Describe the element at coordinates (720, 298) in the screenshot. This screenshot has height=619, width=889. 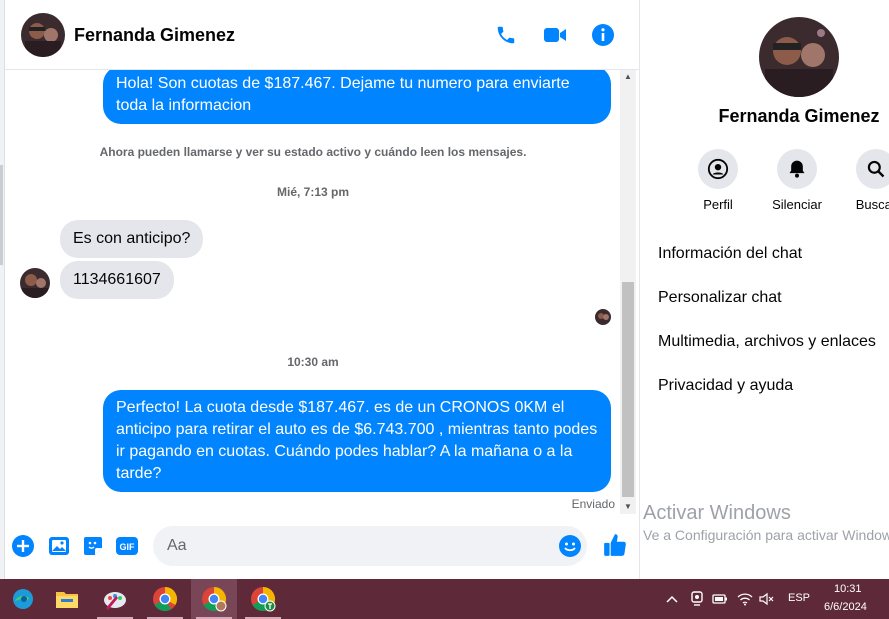
I see `panel-item-customize: Personalizar chat` at that location.